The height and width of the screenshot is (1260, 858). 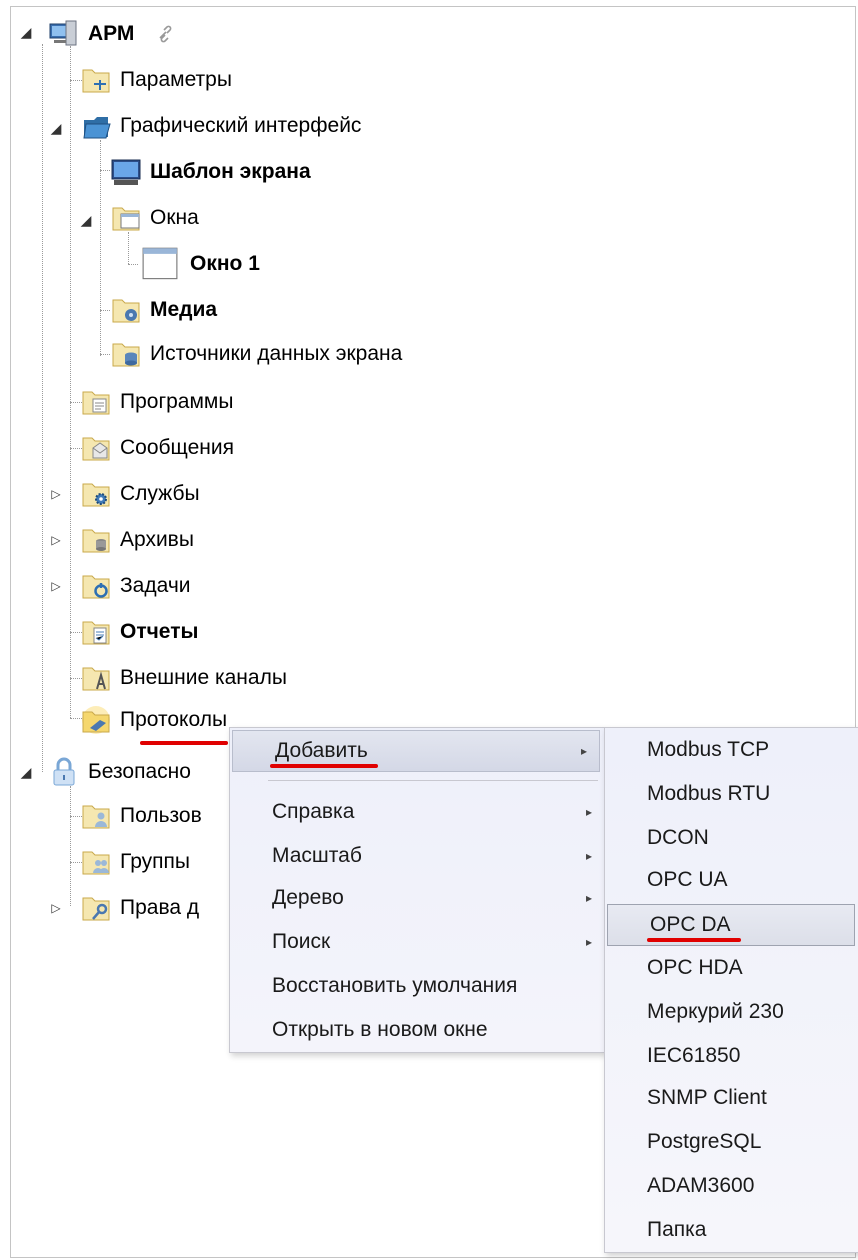 I want to click on submenu-item-modbus-tcp: Modbus TCP, so click(x=731, y=750).